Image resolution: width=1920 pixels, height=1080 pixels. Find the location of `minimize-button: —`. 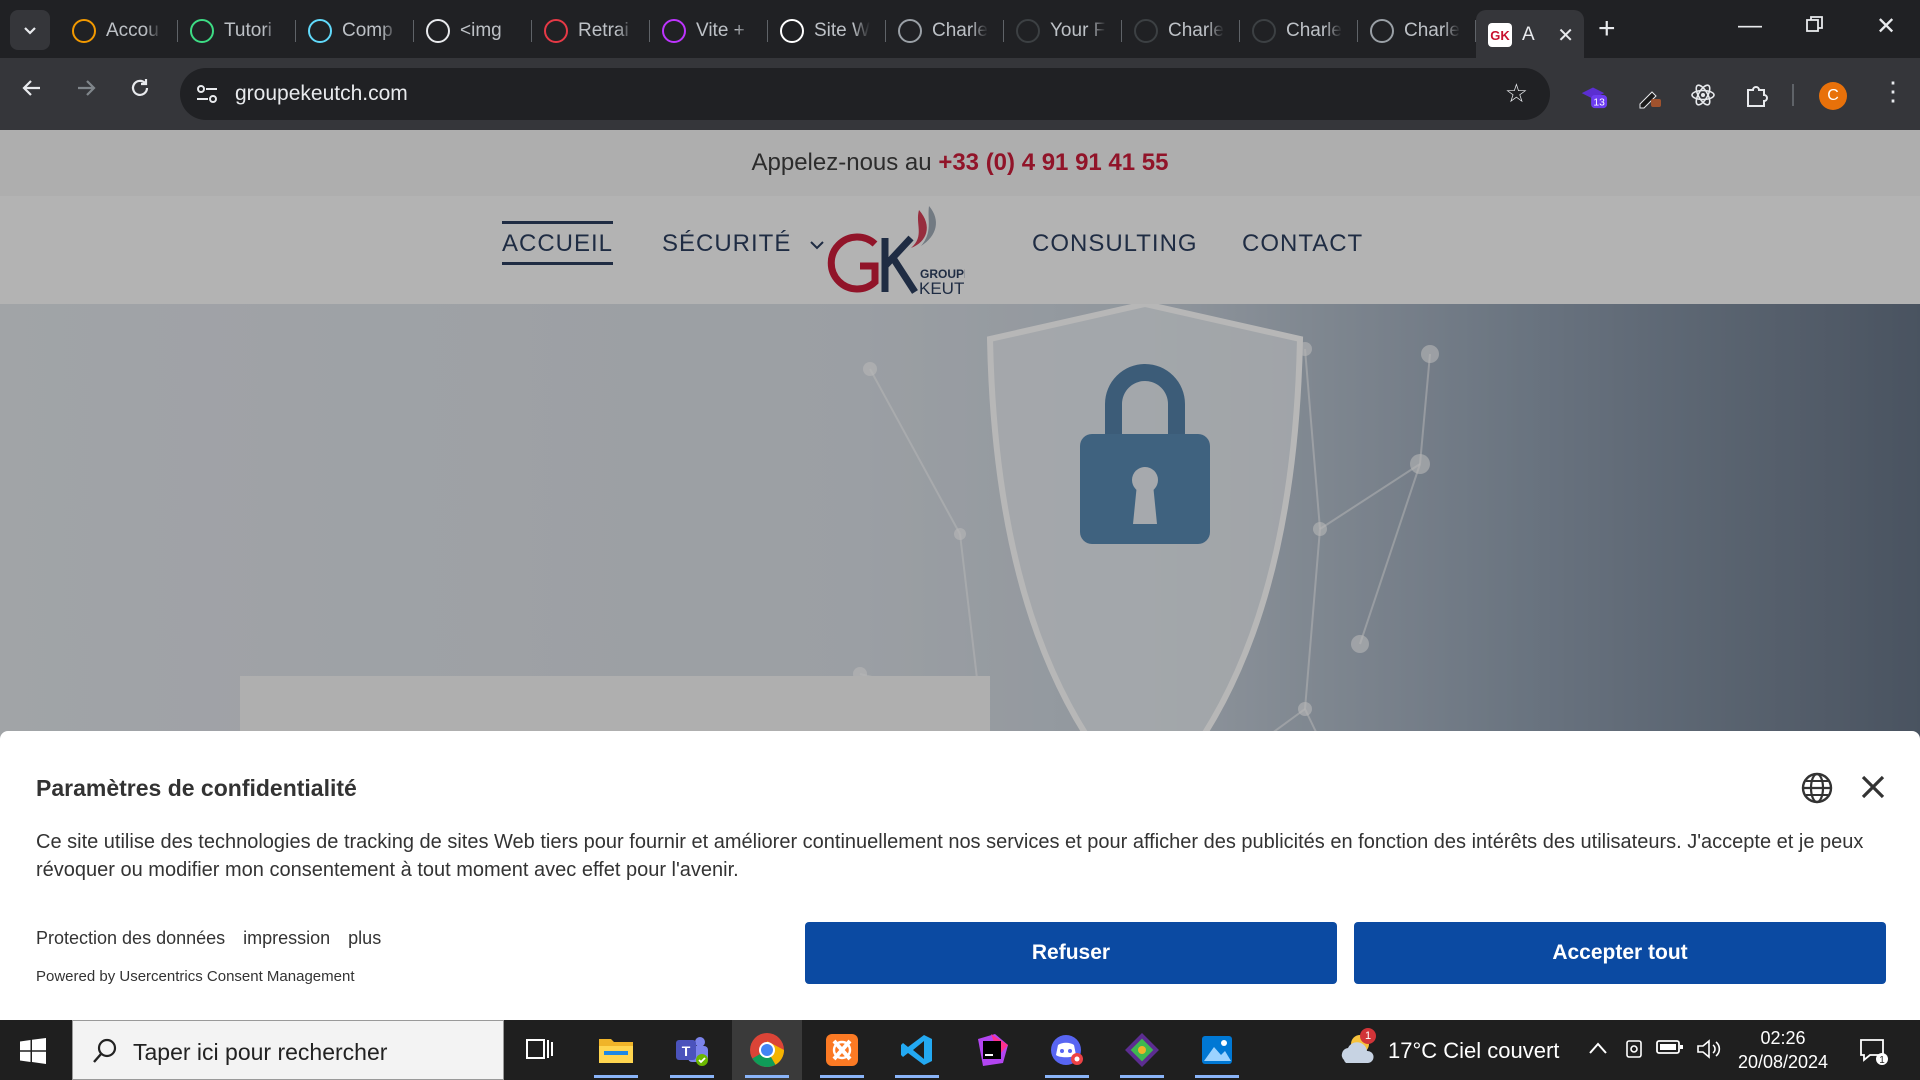

minimize-button: — is located at coordinates (1750, 26).